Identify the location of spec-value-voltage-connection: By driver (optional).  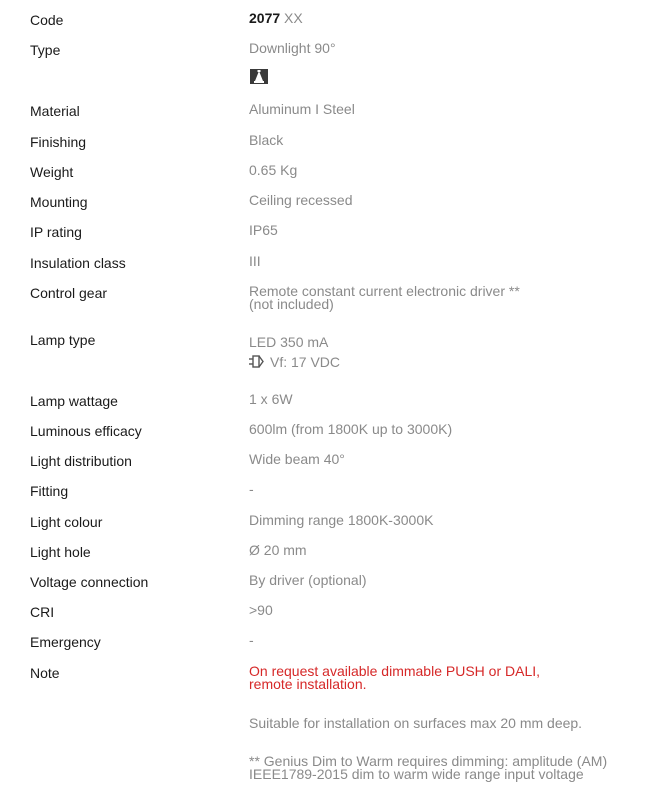
(308, 580).